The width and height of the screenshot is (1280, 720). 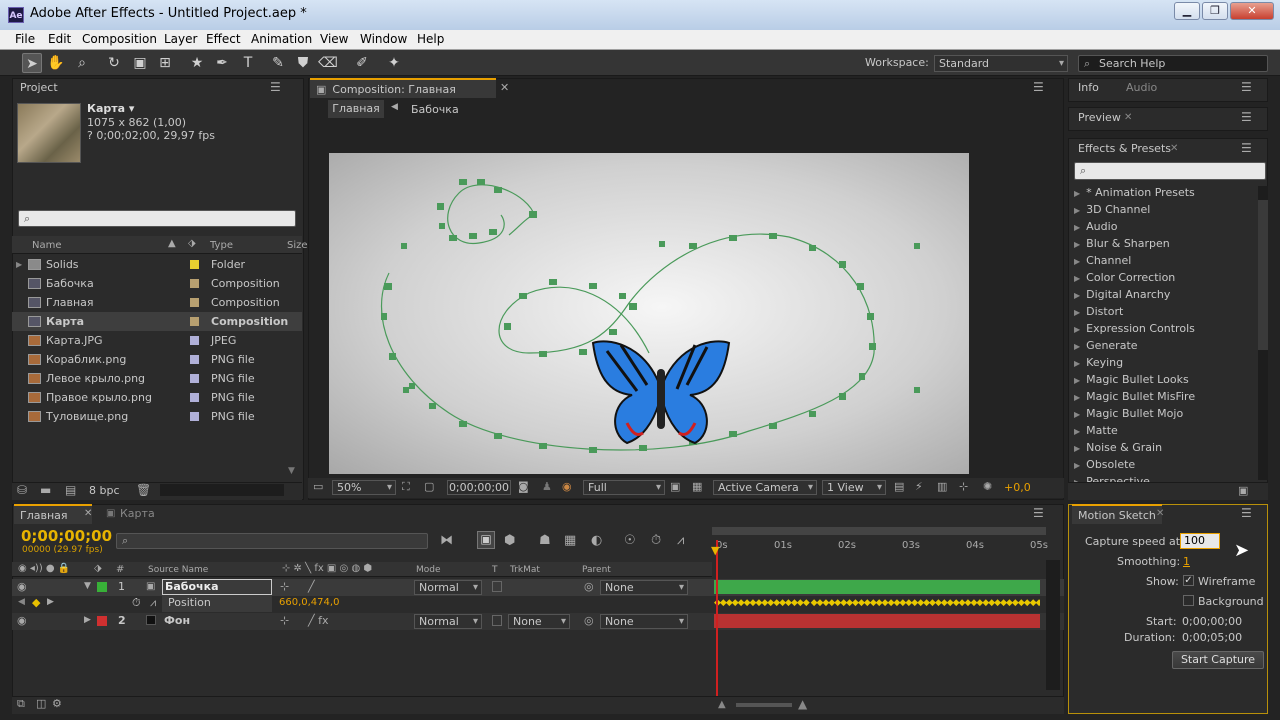 What do you see at coordinates (318, 620) in the screenshot?
I see `quality-switch-icon: ╱ fx` at bounding box center [318, 620].